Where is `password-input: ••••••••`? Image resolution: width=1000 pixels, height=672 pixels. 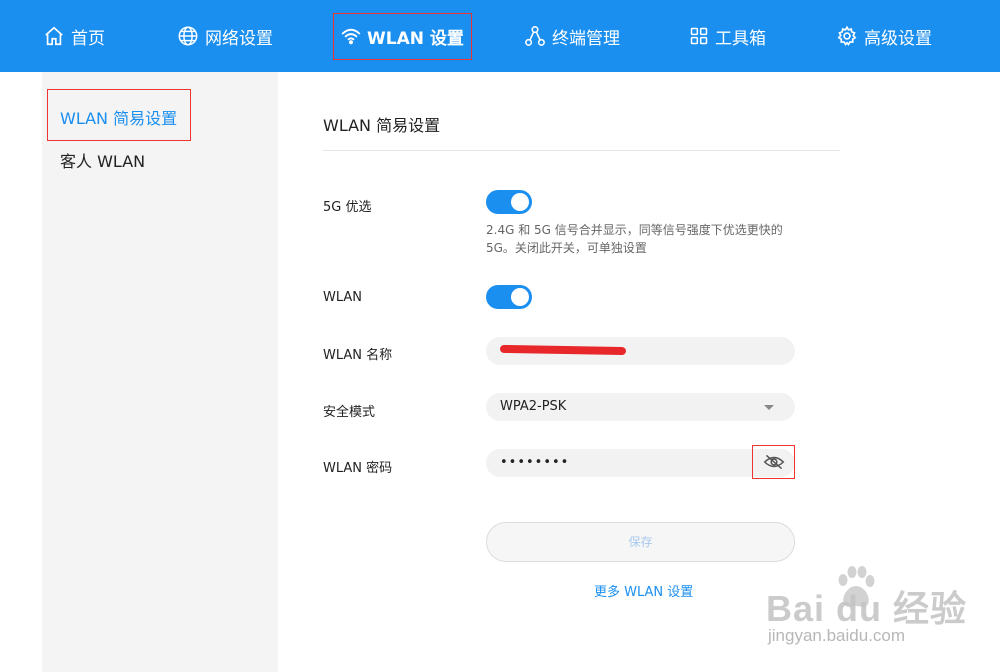
password-input: •••••••• is located at coordinates (618, 463).